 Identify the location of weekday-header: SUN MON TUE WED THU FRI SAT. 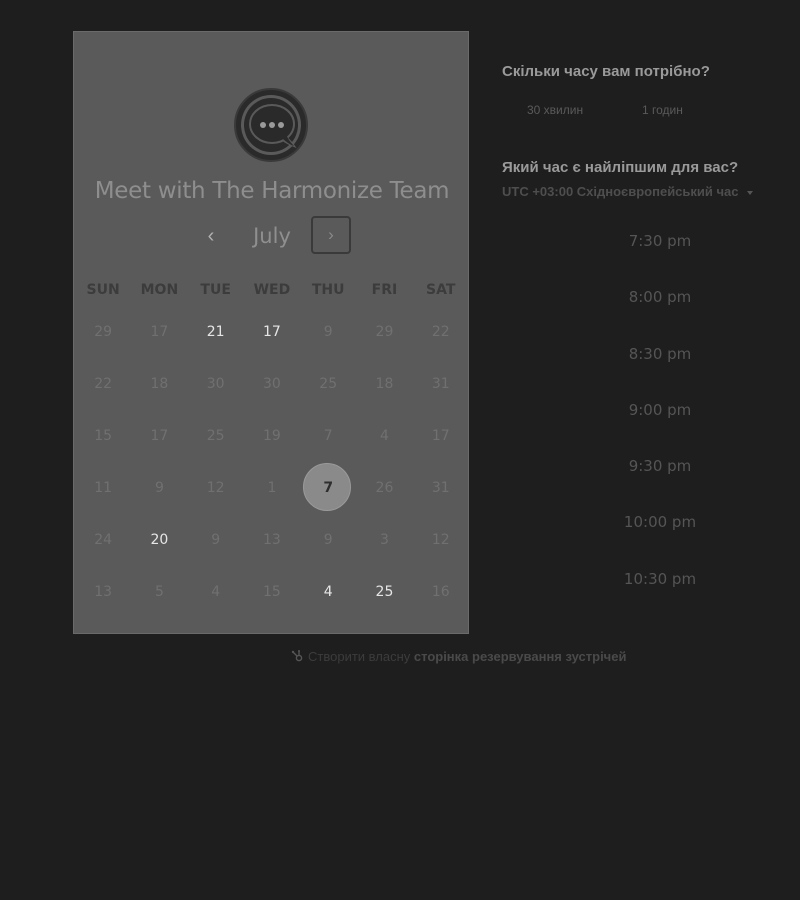
(272, 290).